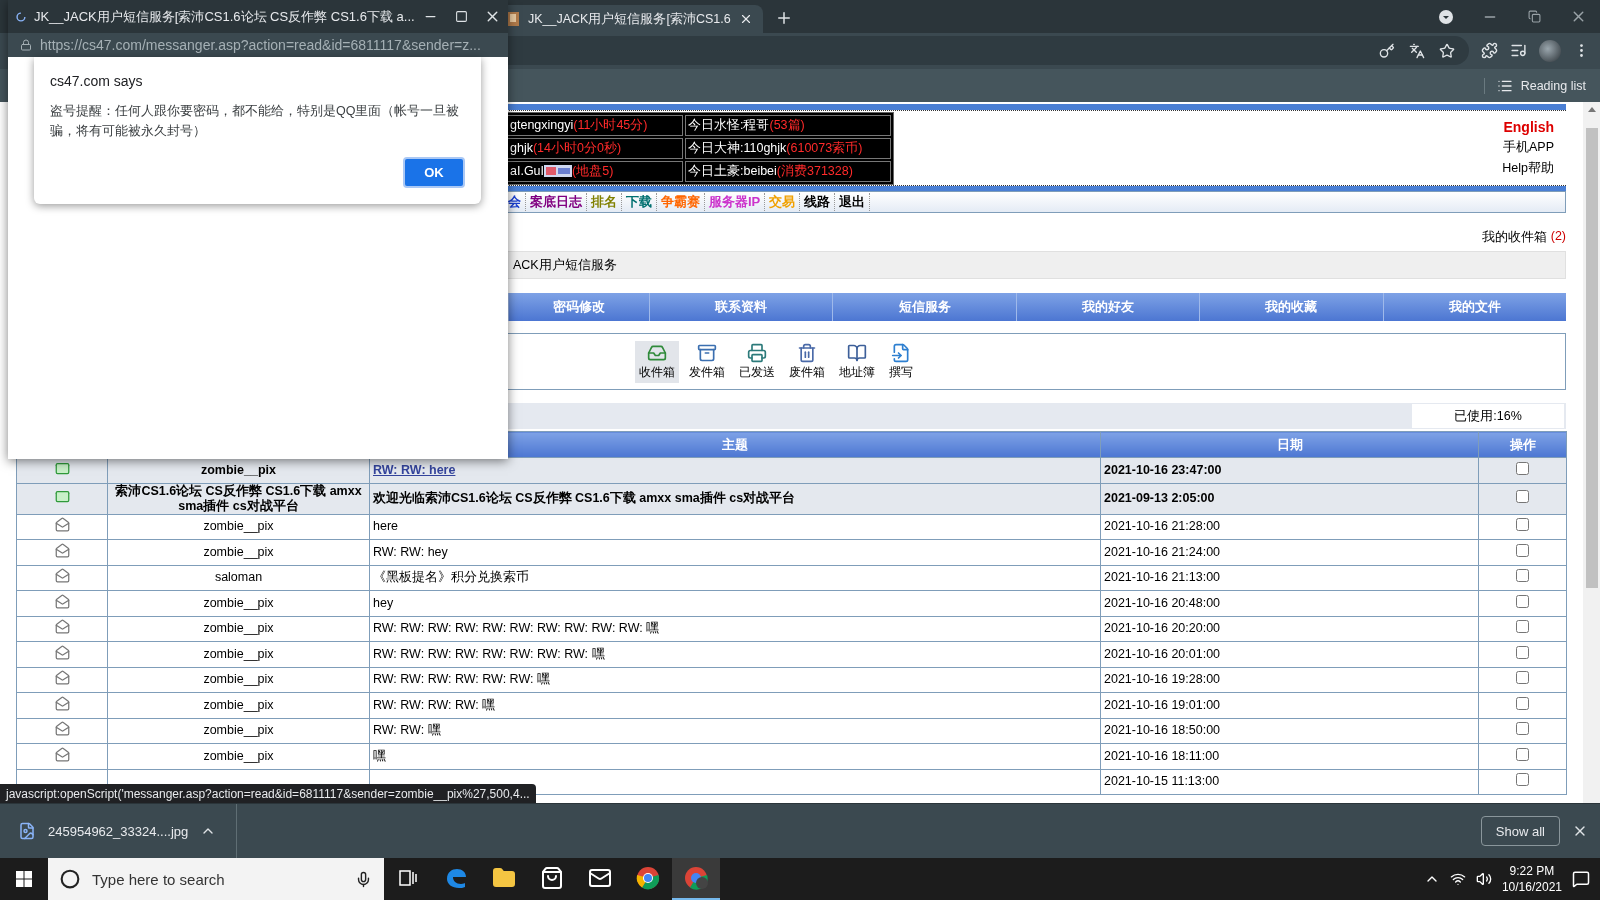 This screenshot has height=900, width=1600. I want to click on dialog-message: 盗号提醒：任何人跟你要密码，都不能给，特别是QQ里面（帐号一旦被骗，将有可能被永久封号）, so click(255, 121).